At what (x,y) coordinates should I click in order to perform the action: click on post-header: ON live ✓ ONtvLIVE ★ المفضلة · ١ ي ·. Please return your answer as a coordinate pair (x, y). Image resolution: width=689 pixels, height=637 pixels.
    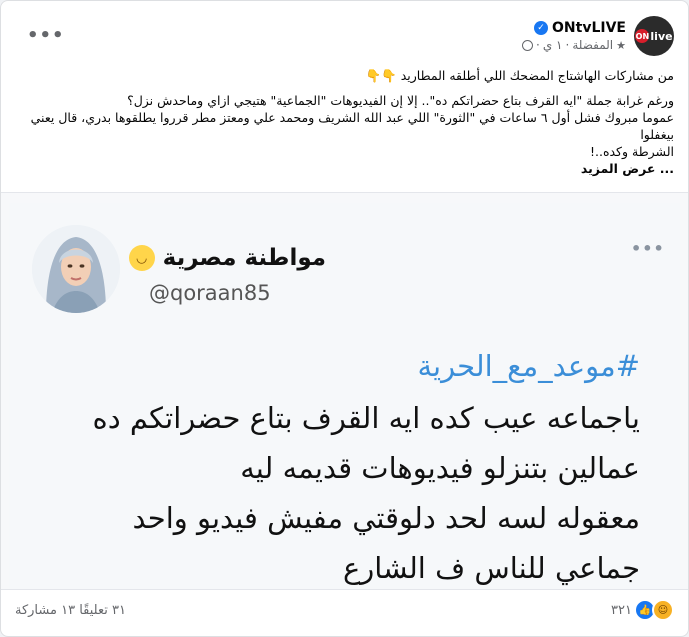
    Looking at the image, I should click on (597, 36).